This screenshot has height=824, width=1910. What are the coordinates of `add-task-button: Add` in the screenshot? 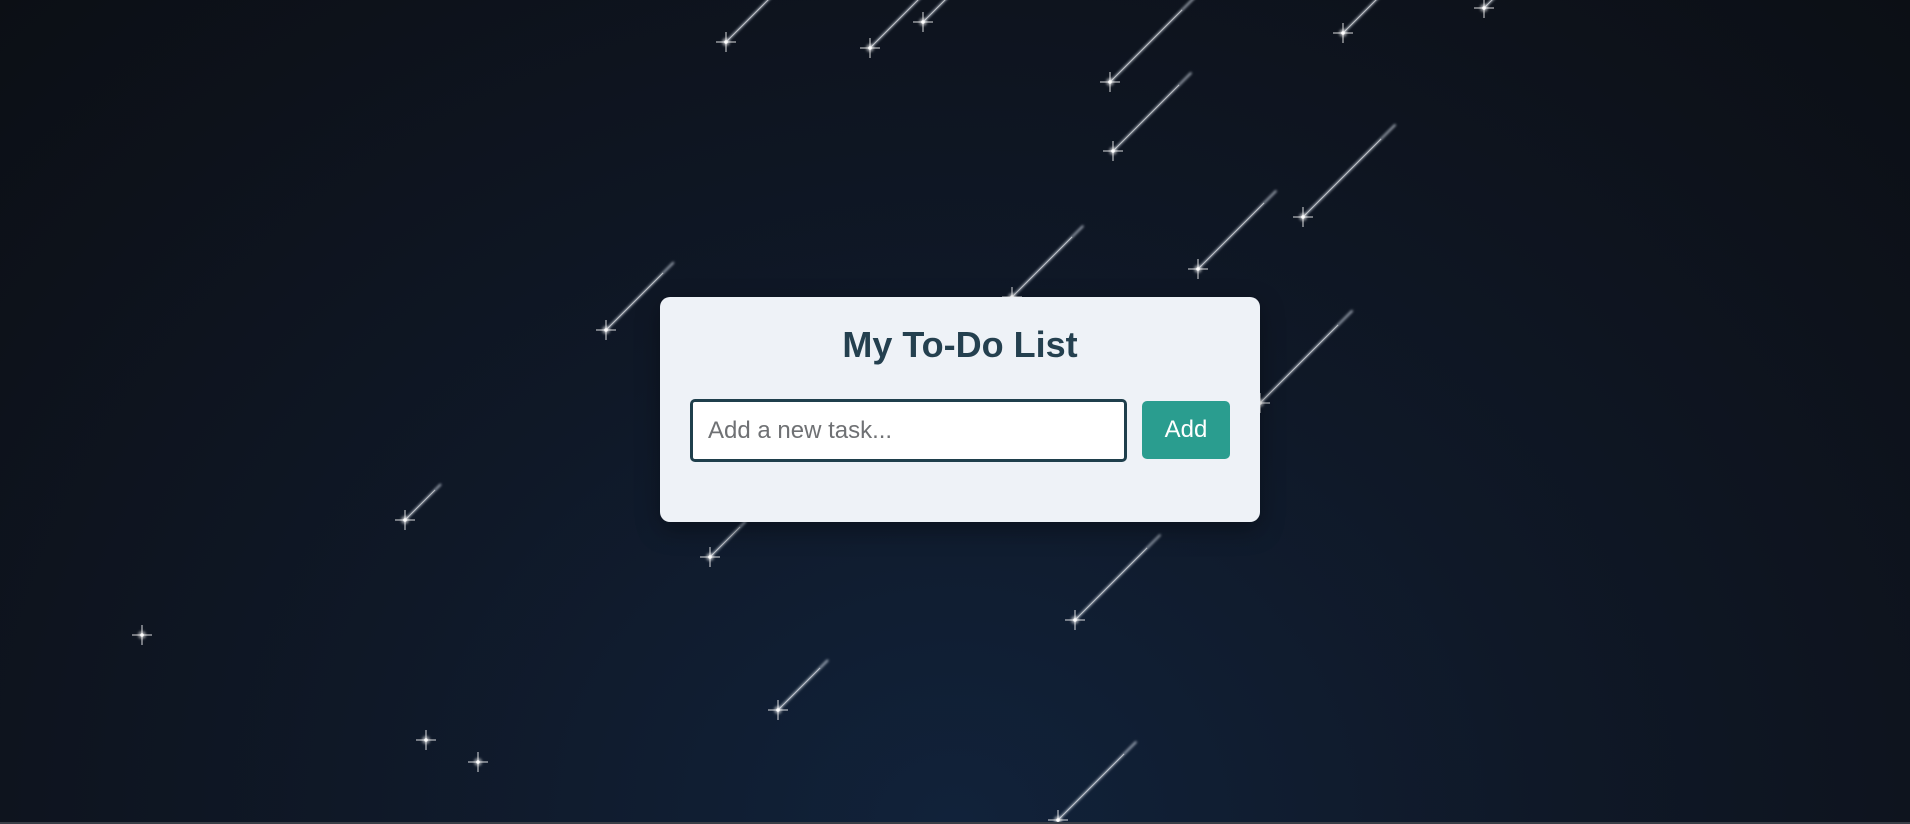 It's located at (1186, 430).